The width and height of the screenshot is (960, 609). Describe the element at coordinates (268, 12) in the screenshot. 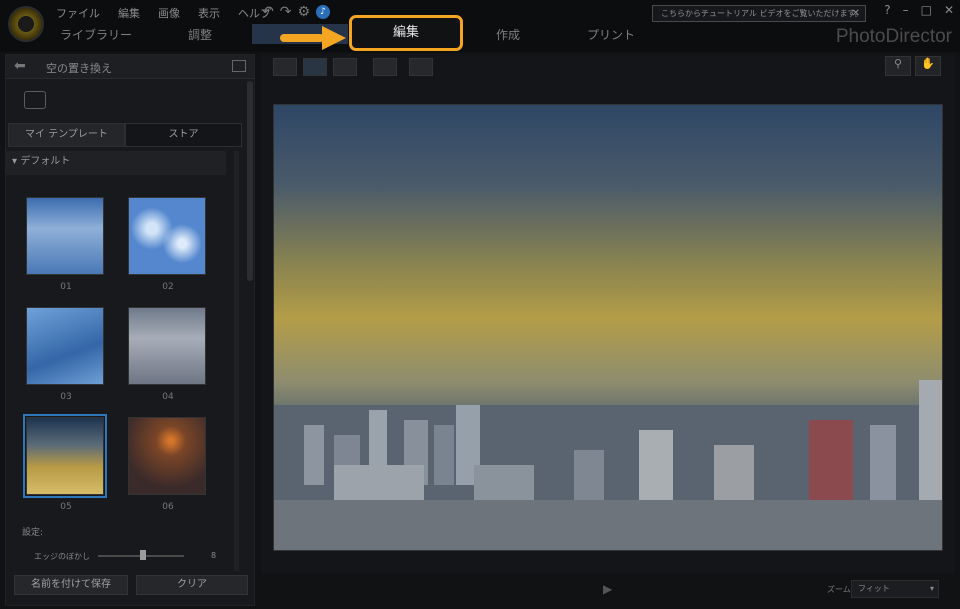

I see `undo-icon: ↶` at that location.